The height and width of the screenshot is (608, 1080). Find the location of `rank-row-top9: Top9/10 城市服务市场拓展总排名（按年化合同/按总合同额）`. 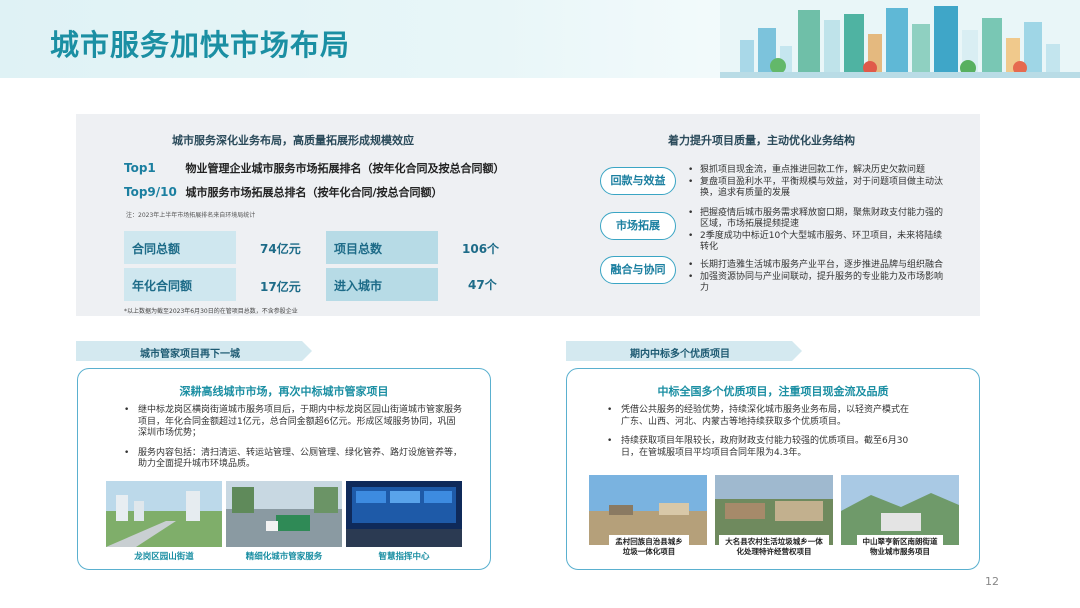

rank-row-top9: Top9/10 城市服务市场拓展总排名（按年化合同/按总合同额） is located at coordinates (283, 192).